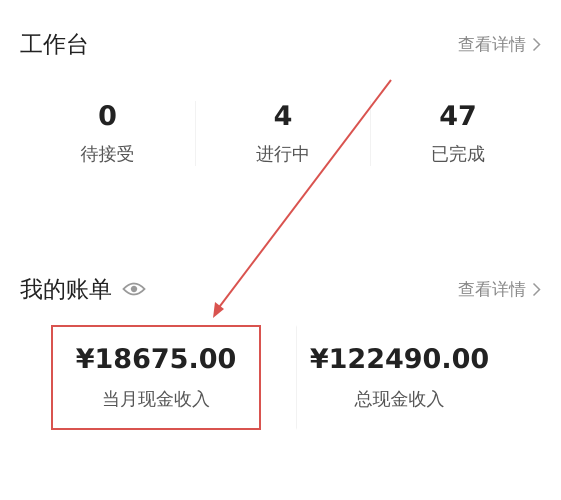  I want to click on section-title: 工作台, so click(54, 45).